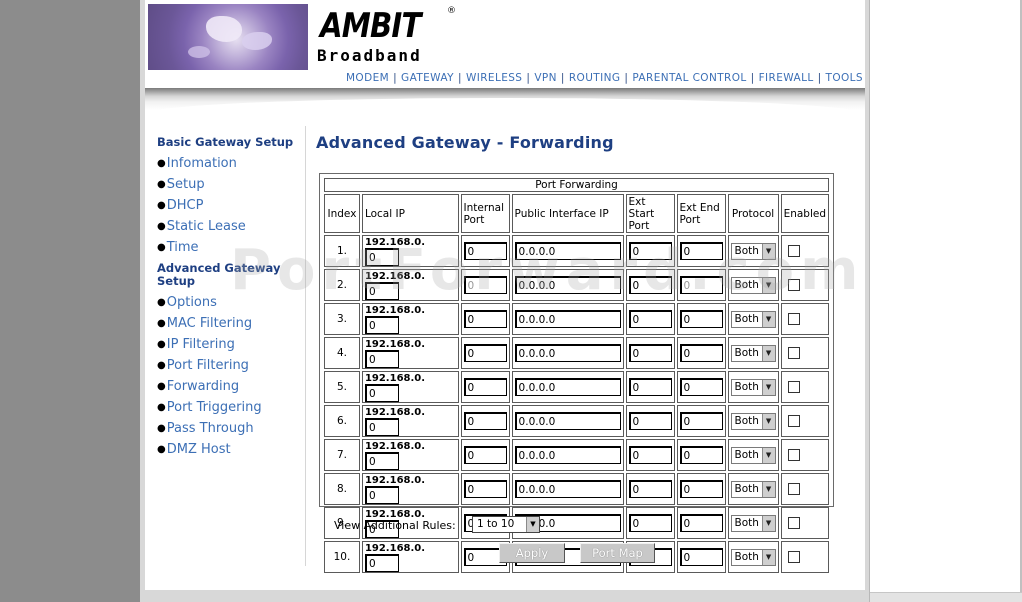 The image size is (1022, 602). Describe the element at coordinates (232, 163) in the screenshot. I see `sidebar-item: ●Infomation` at that location.